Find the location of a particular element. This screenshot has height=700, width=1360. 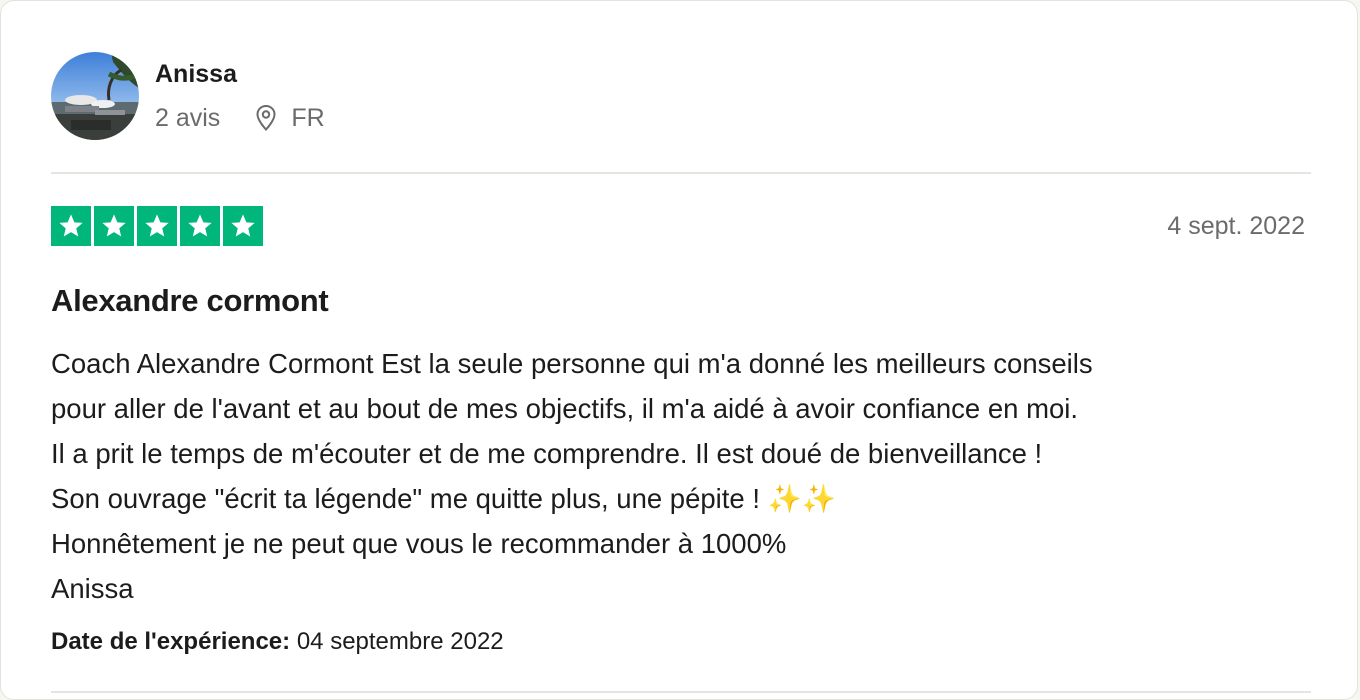

reviewer-name: Anissa is located at coordinates (196, 74).